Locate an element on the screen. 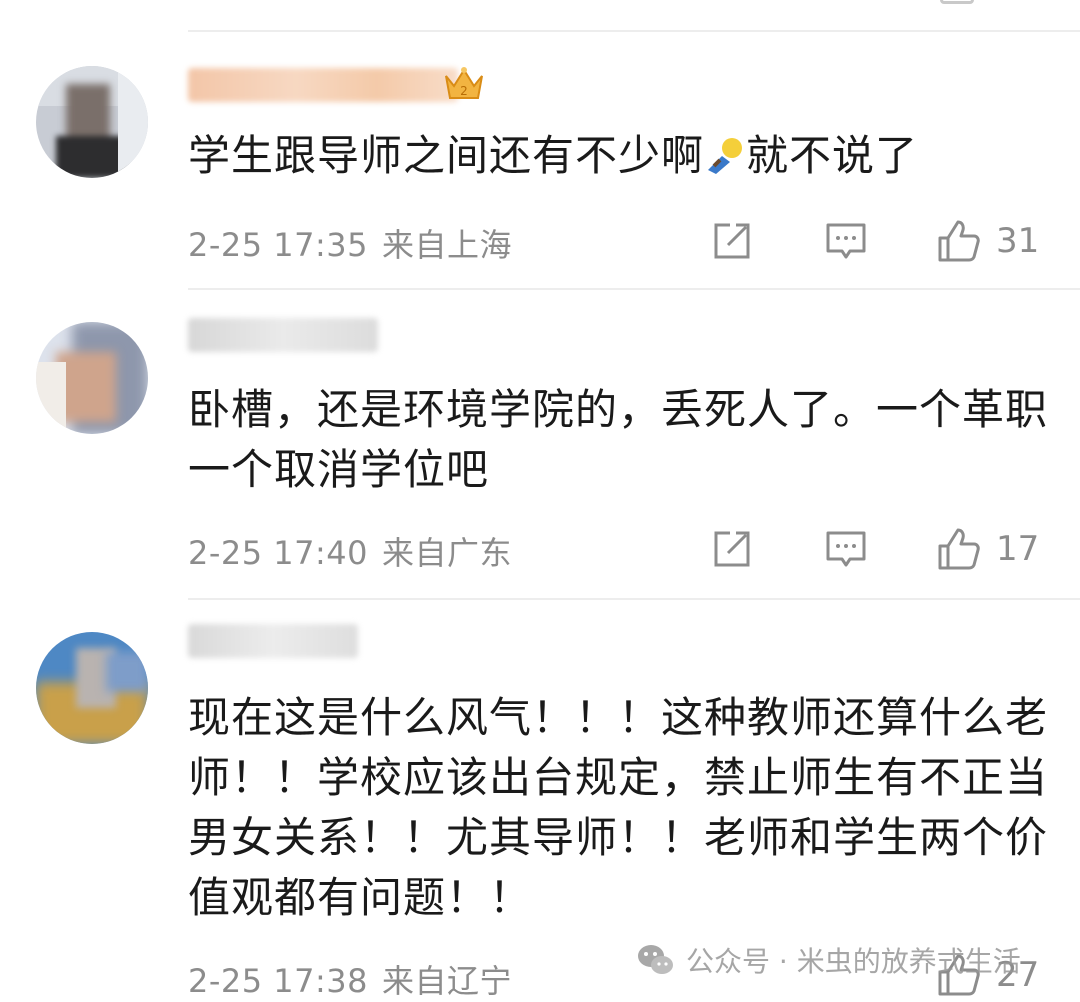  like-count: 17 is located at coordinates (1018, 549).